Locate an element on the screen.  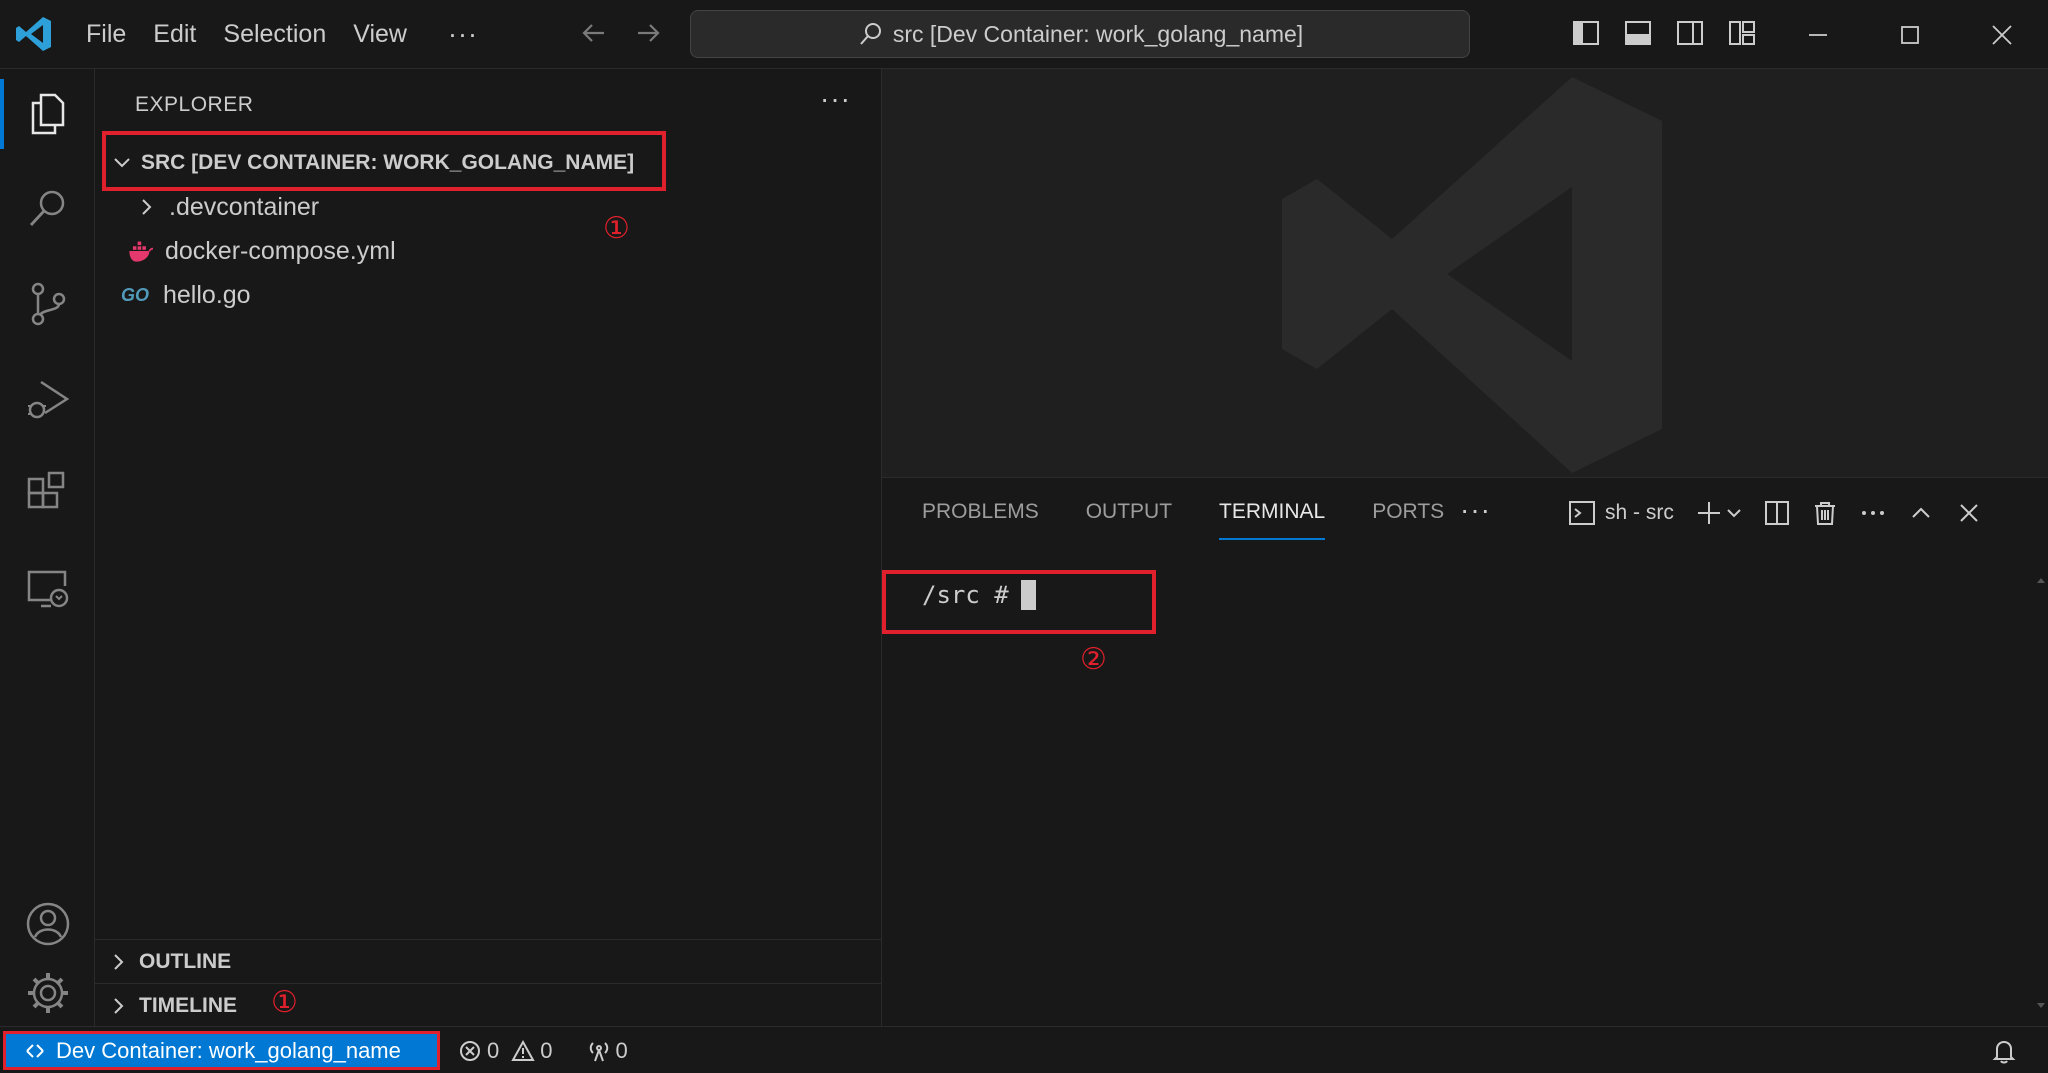
minimize-icon is located at coordinates (1818, 34).